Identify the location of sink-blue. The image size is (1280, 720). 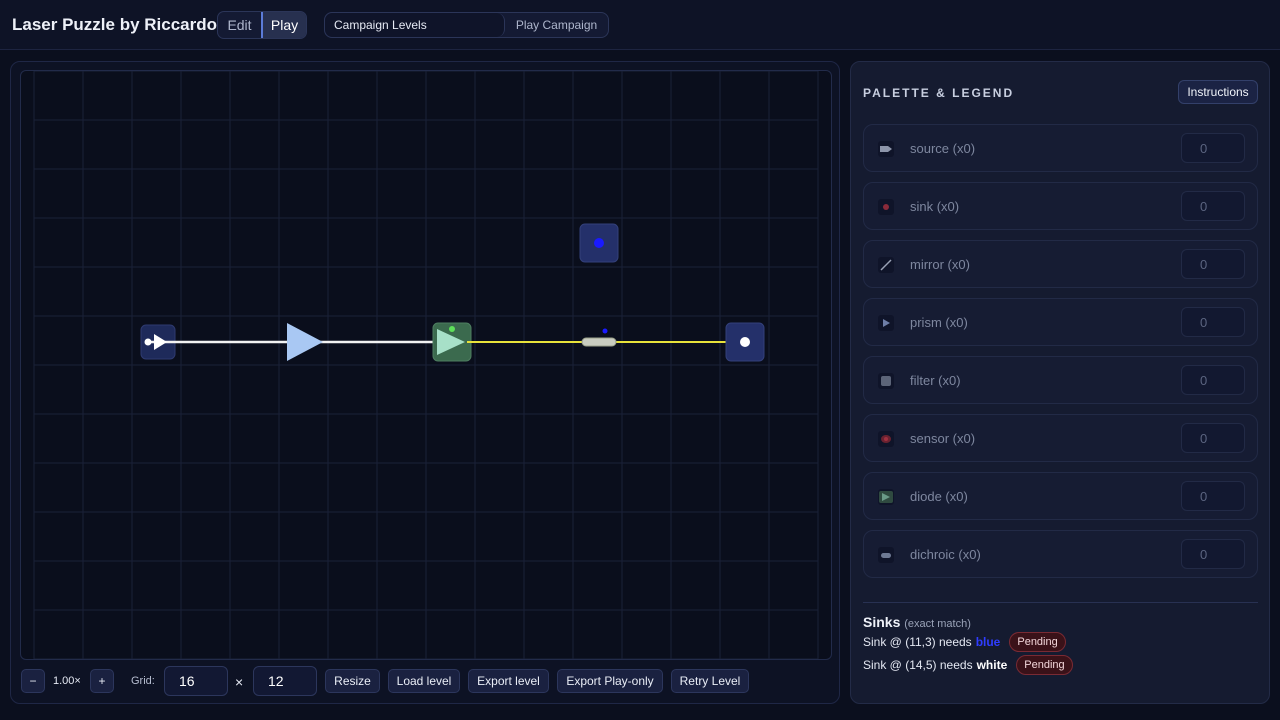
(599, 243).